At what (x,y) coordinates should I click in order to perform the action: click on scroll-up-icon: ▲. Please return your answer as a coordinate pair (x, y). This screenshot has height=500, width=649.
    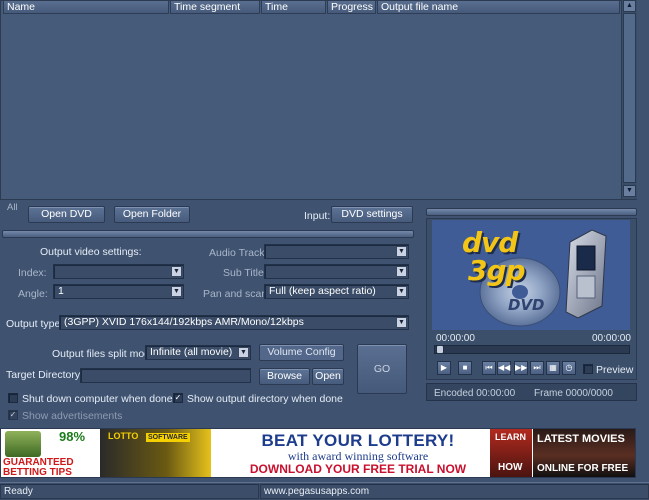
    Looking at the image, I should click on (629, 6).